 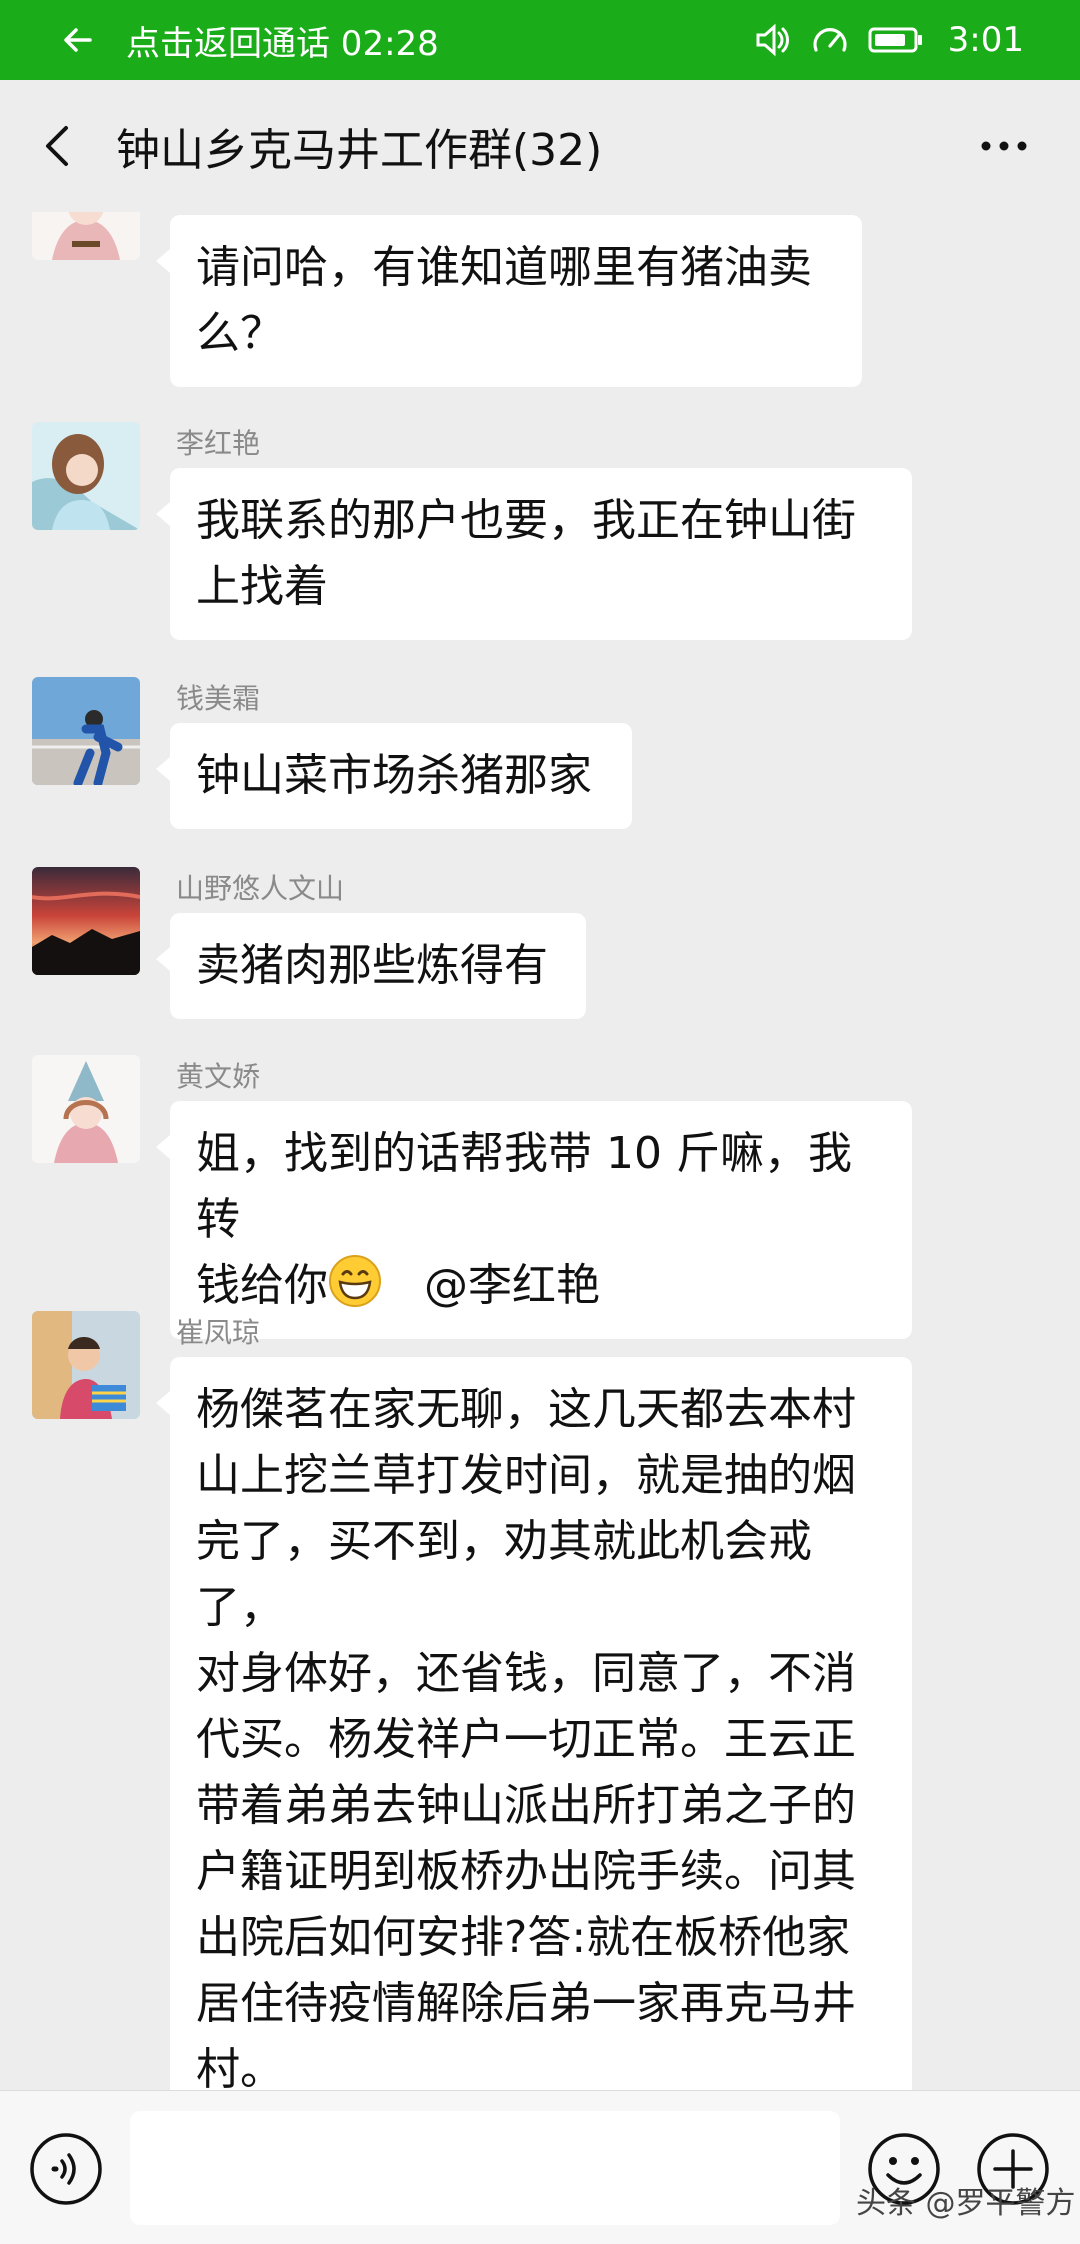 What do you see at coordinates (262, 586) in the screenshot?
I see `message-text: 上找着` at bounding box center [262, 586].